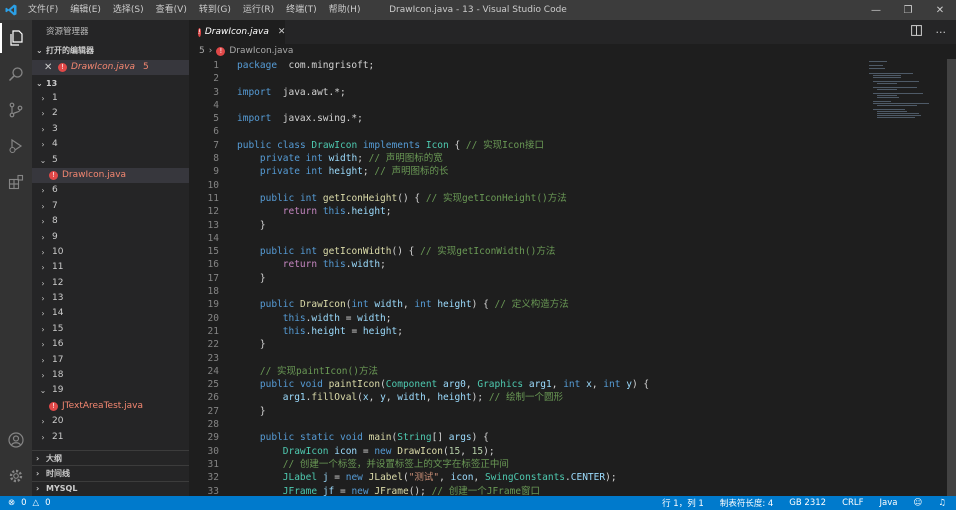 The width and height of the screenshot is (956, 510). What do you see at coordinates (110, 459) in the screenshot?
I see `sidebar-section-header: › 大纲` at bounding box center [110, 459].